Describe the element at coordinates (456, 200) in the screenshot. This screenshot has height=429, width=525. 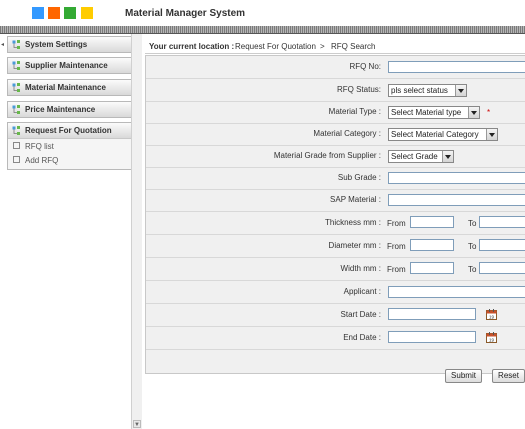
I see `sap-material-input` at that location.